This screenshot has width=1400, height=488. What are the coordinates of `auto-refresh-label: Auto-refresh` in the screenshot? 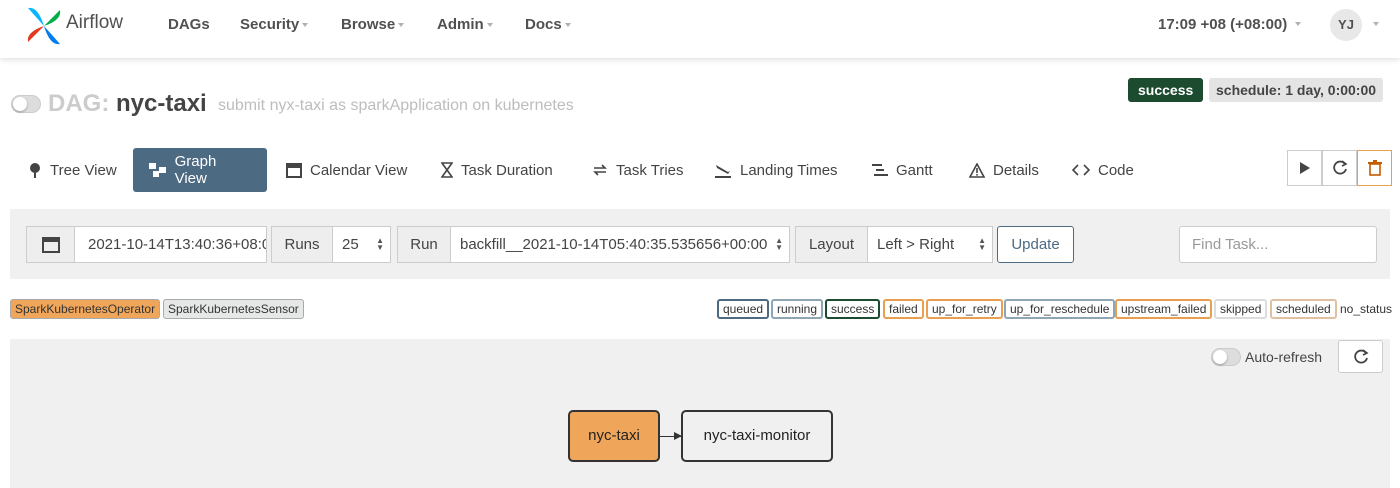 It's located at (1284, 357).